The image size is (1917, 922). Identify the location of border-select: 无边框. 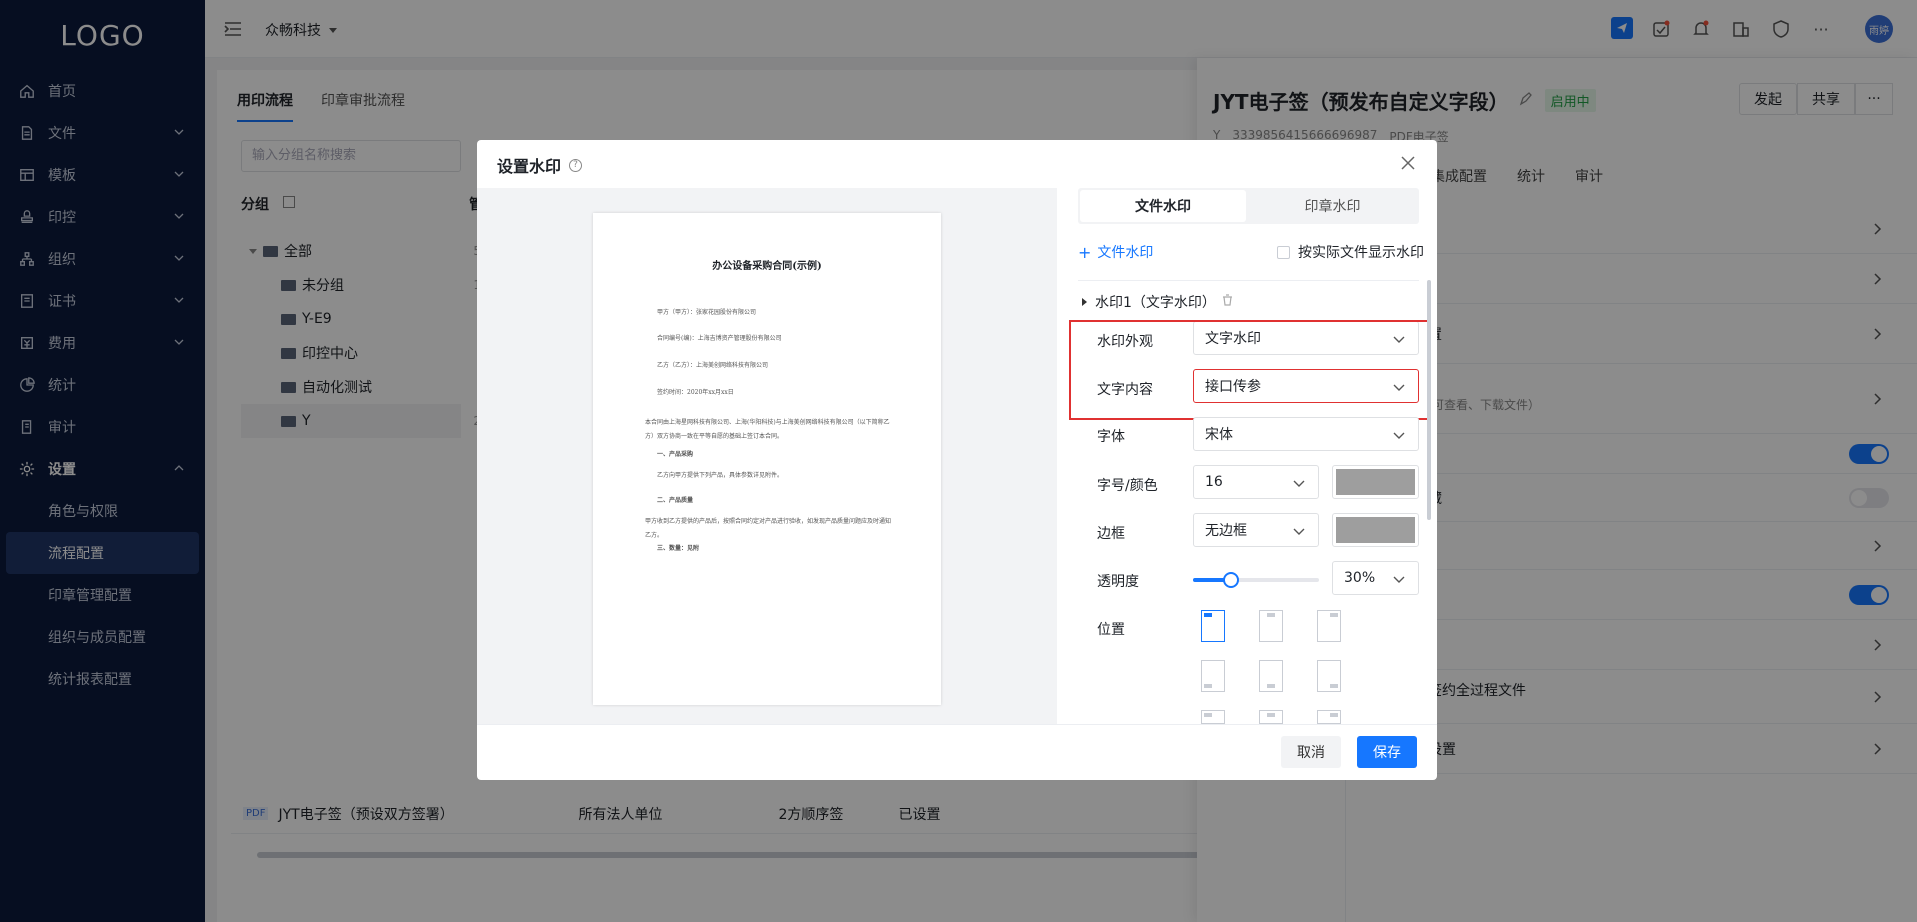
(1256, 530).